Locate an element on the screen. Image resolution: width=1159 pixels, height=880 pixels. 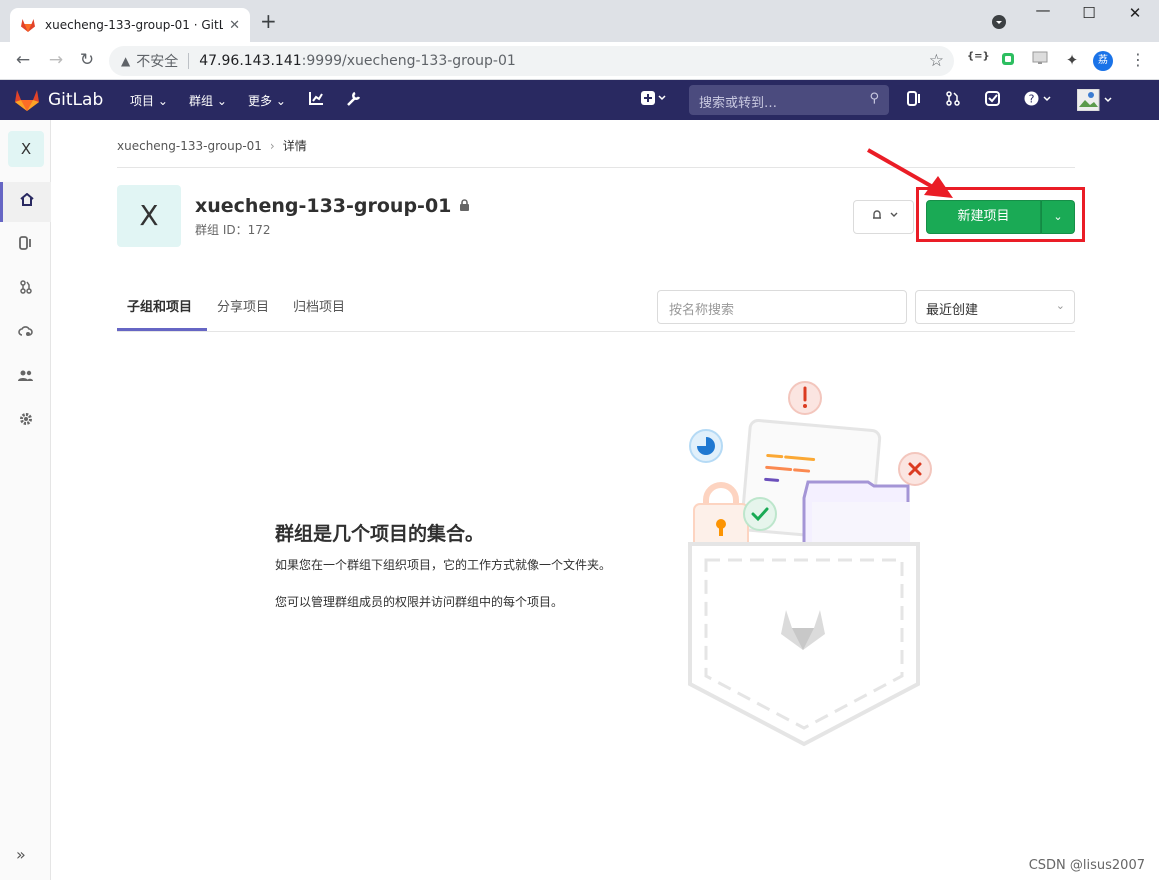
browser-tab: xuecheng-133-group-01 · GitL ✕ is located at coordinates (130, 25).